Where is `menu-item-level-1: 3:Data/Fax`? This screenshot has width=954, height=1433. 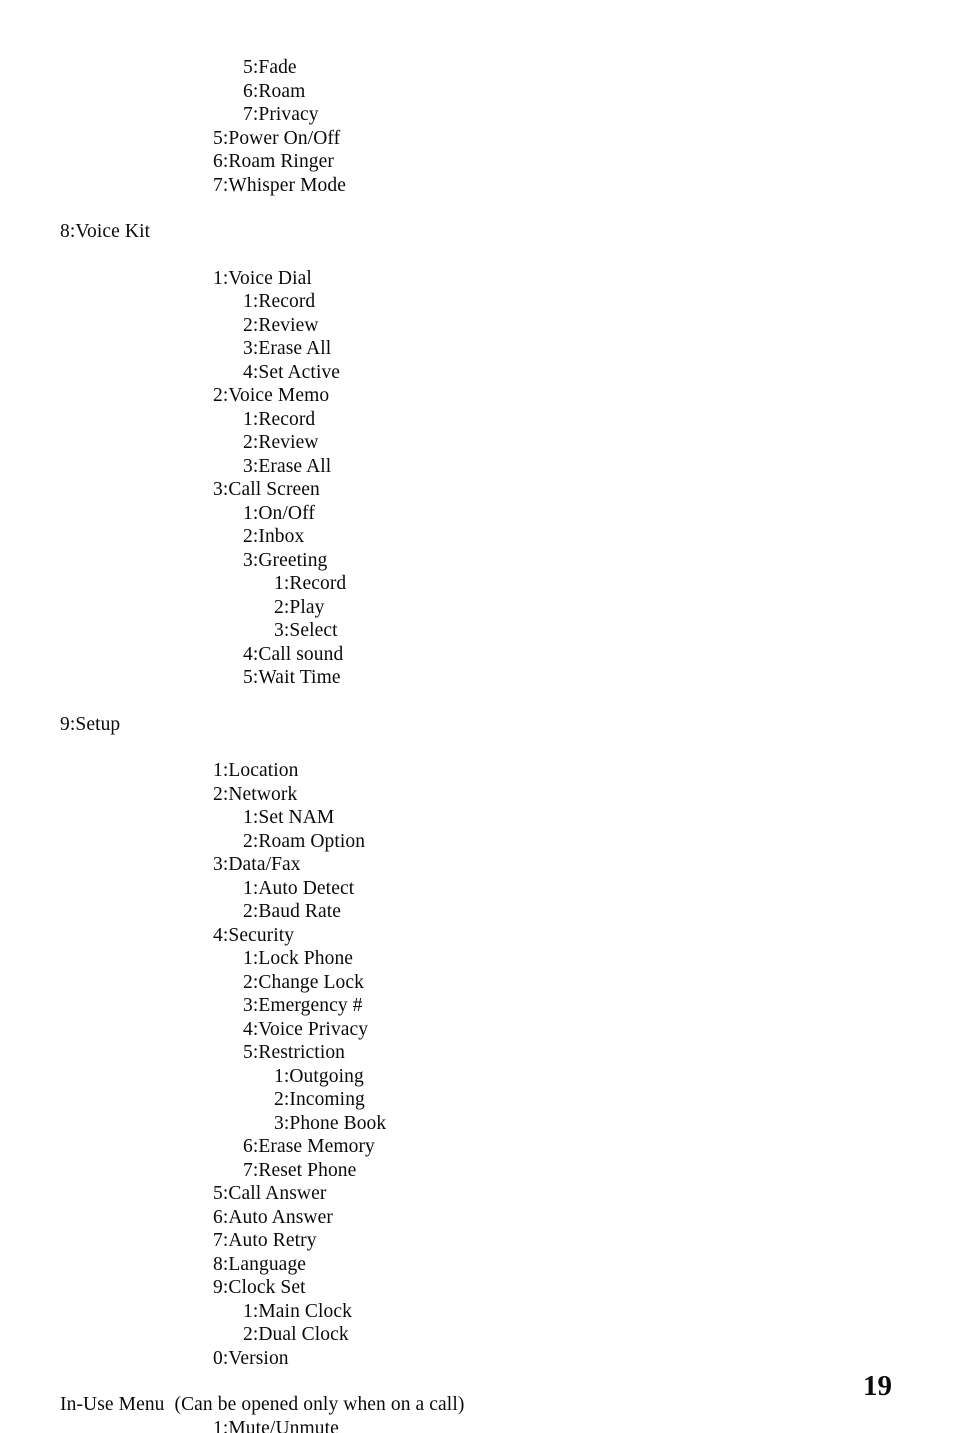
menu-item-level-1: 3:Data/Fax is located at coordinates (257, 864).